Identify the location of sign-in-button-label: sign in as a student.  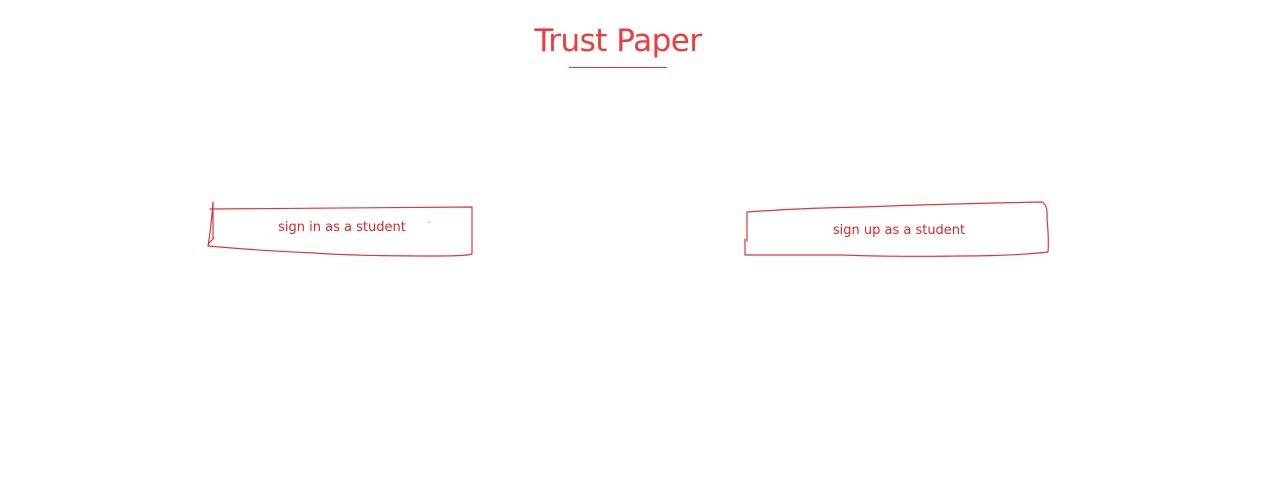
(342, 227).